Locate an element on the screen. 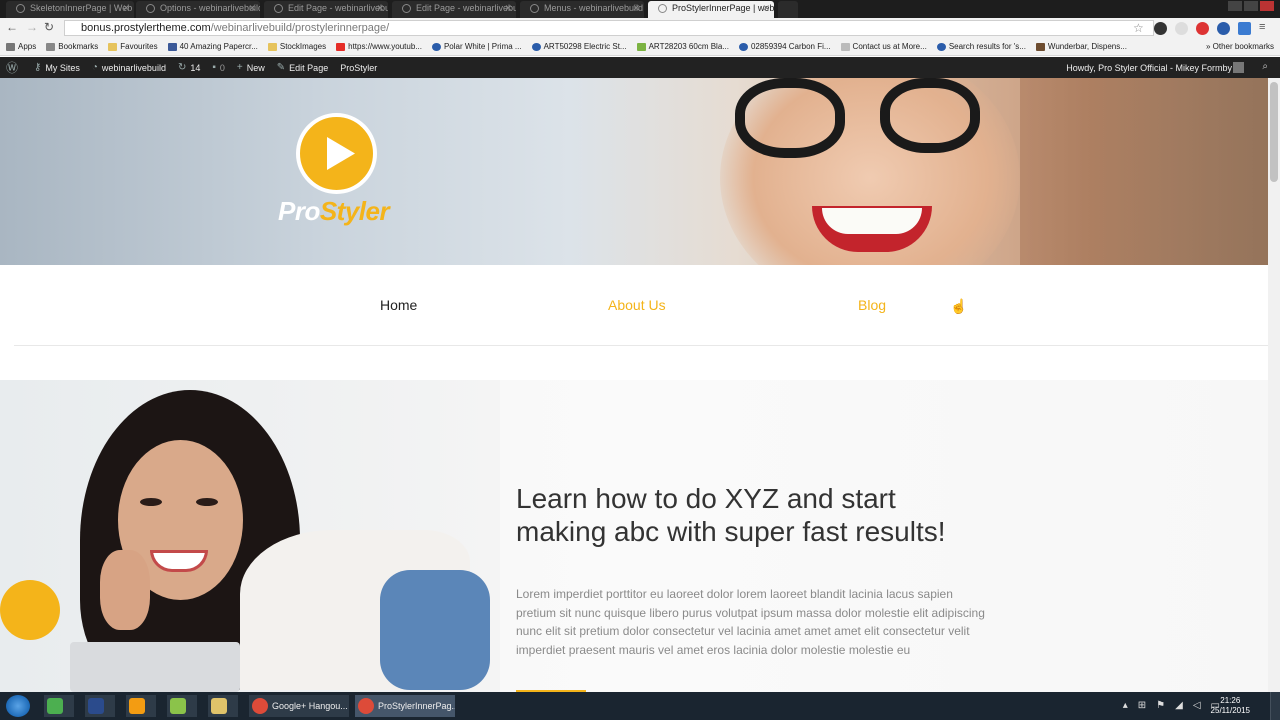  explorer-icon is located at coordinates (219, 705).